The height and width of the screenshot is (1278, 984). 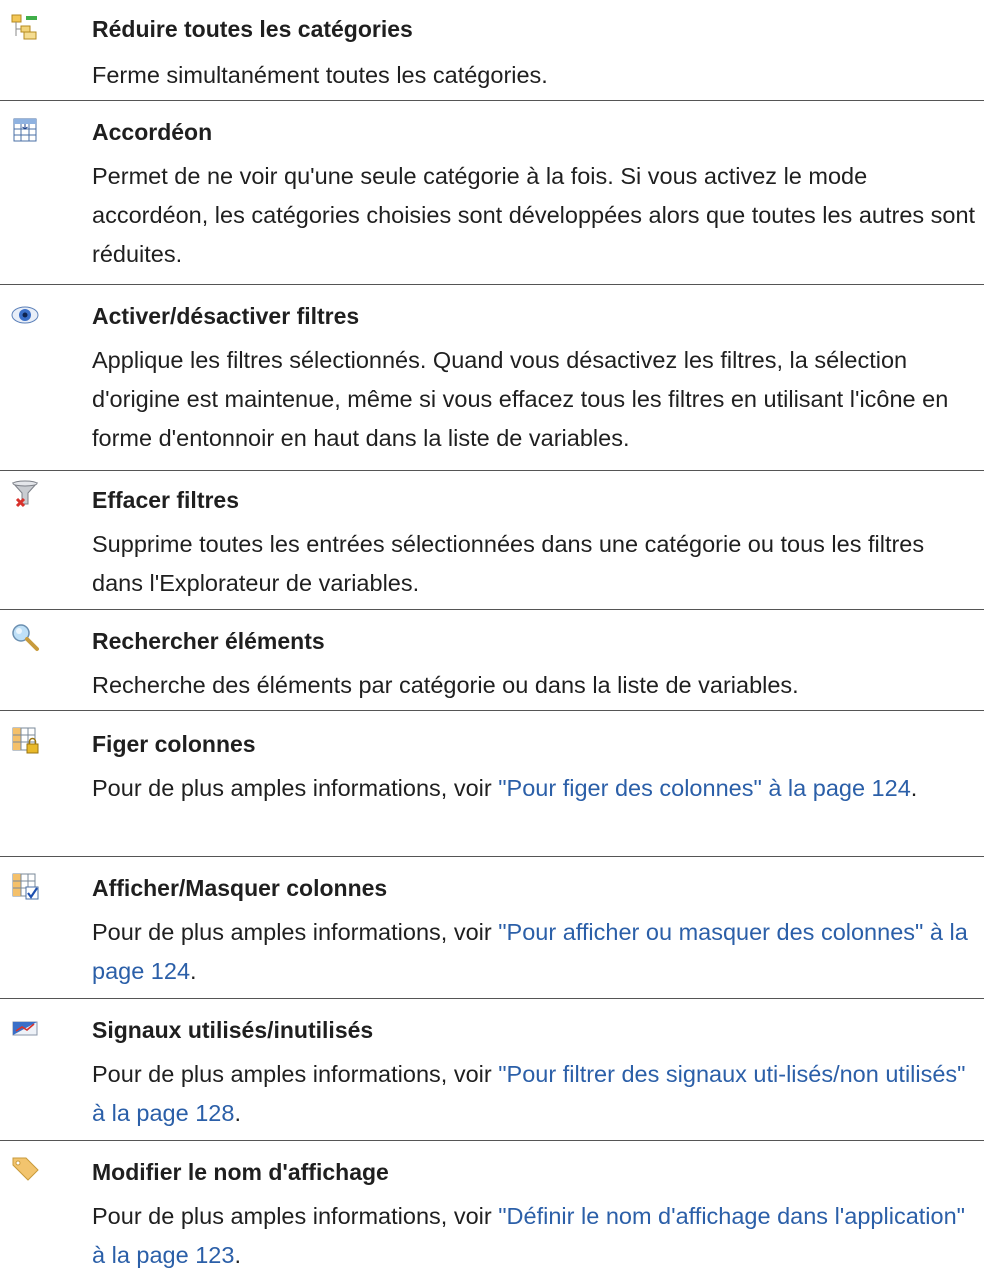 What do you see at coordinates (233, 1030) in the screenshot?
I see `item-title: Signaux utilisés/inutilisés` at bounding box center [233, 1030].